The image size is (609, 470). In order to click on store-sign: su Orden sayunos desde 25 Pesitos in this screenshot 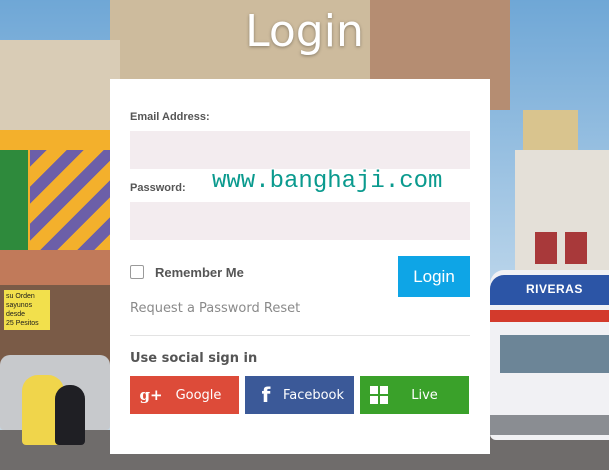, I will do `click(27, 310)`.